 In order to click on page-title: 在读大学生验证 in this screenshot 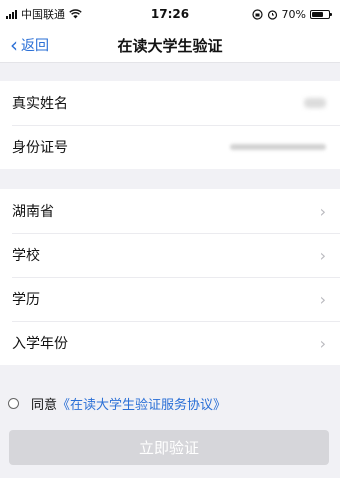, I will do `click(170, 45)`.